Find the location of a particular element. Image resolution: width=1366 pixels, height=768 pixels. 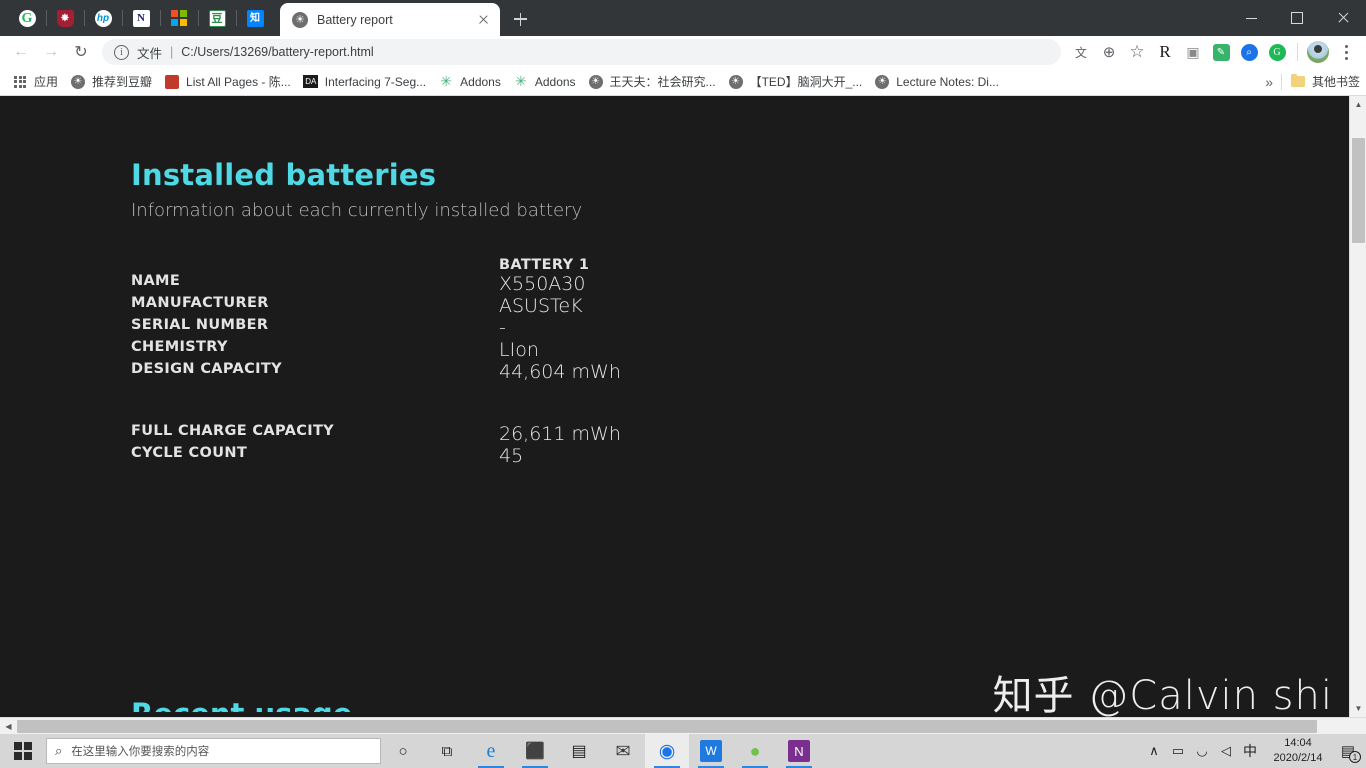

tab-title: Battery report is located at coordinates (355, 19).